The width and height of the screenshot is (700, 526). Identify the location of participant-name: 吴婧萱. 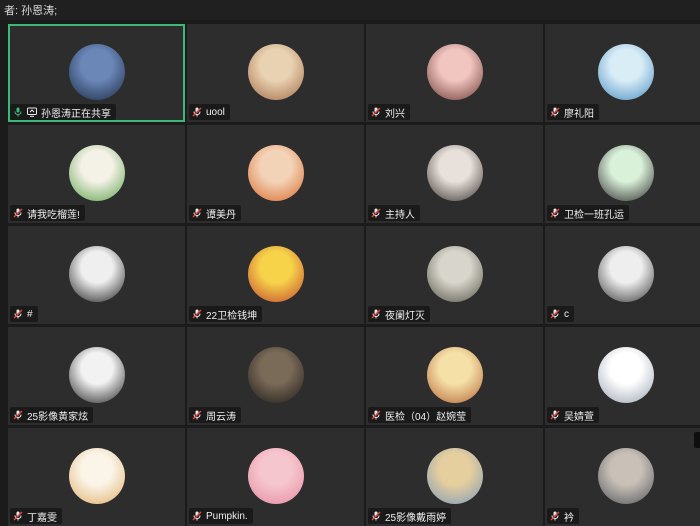
(579, 417).